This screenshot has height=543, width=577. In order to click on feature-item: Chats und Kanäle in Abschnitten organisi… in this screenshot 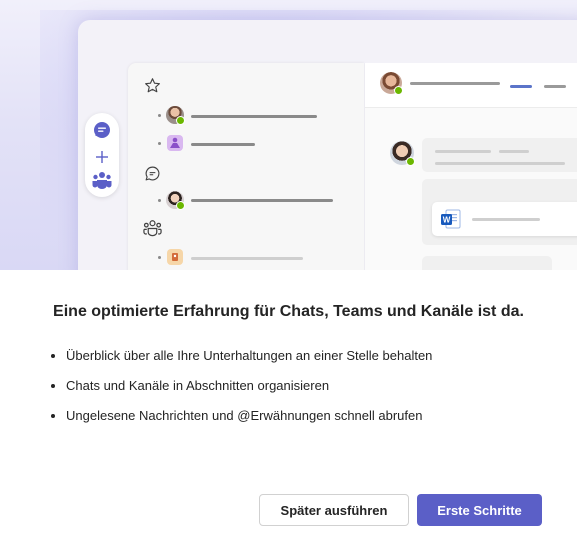, I will do `click(249, 385)`.